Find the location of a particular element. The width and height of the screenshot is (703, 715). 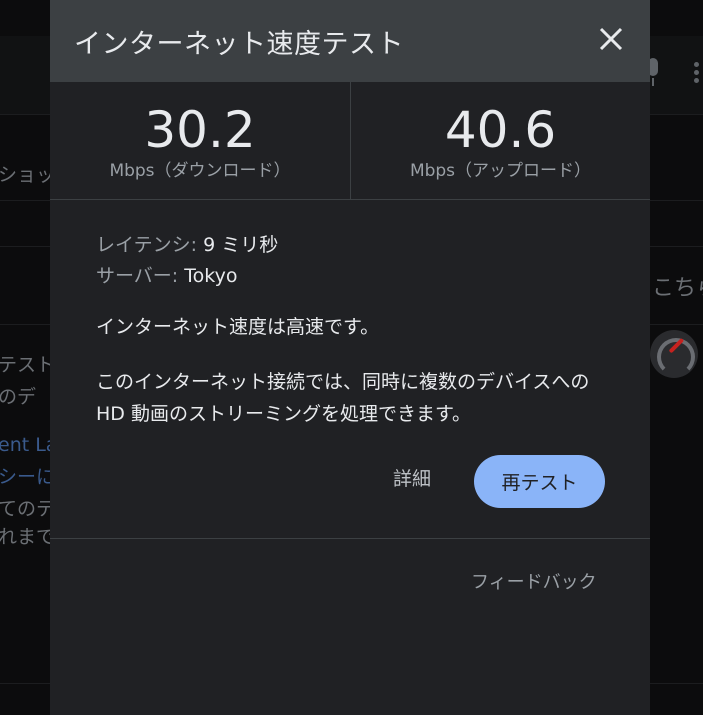

upload-speed-unit: Mbps（アップロード） is located at coordinates (500, 171).